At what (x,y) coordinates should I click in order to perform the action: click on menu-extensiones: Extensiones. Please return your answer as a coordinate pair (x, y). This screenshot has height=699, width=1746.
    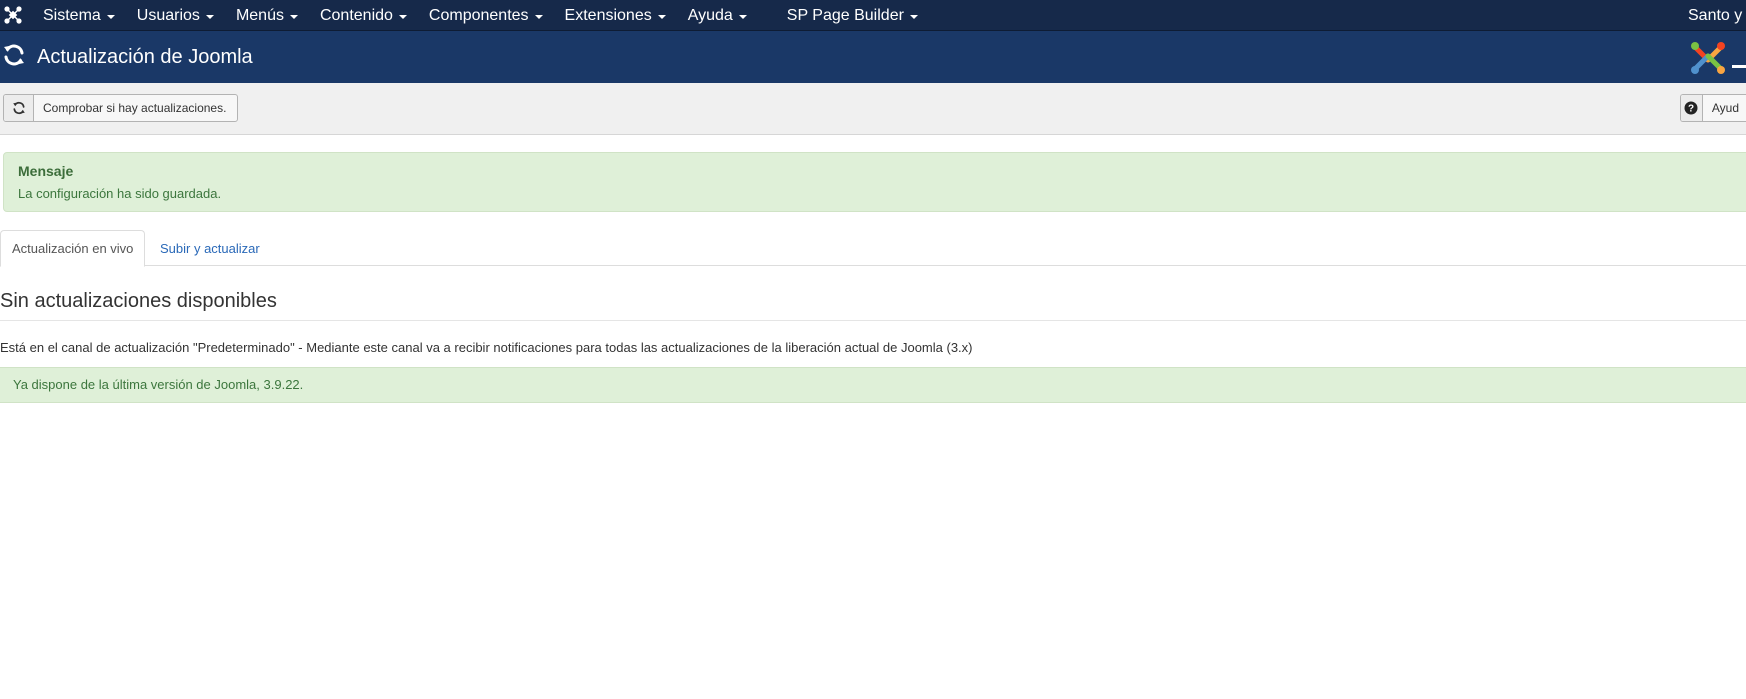
    Looking at the image, I should click on (615, 15).